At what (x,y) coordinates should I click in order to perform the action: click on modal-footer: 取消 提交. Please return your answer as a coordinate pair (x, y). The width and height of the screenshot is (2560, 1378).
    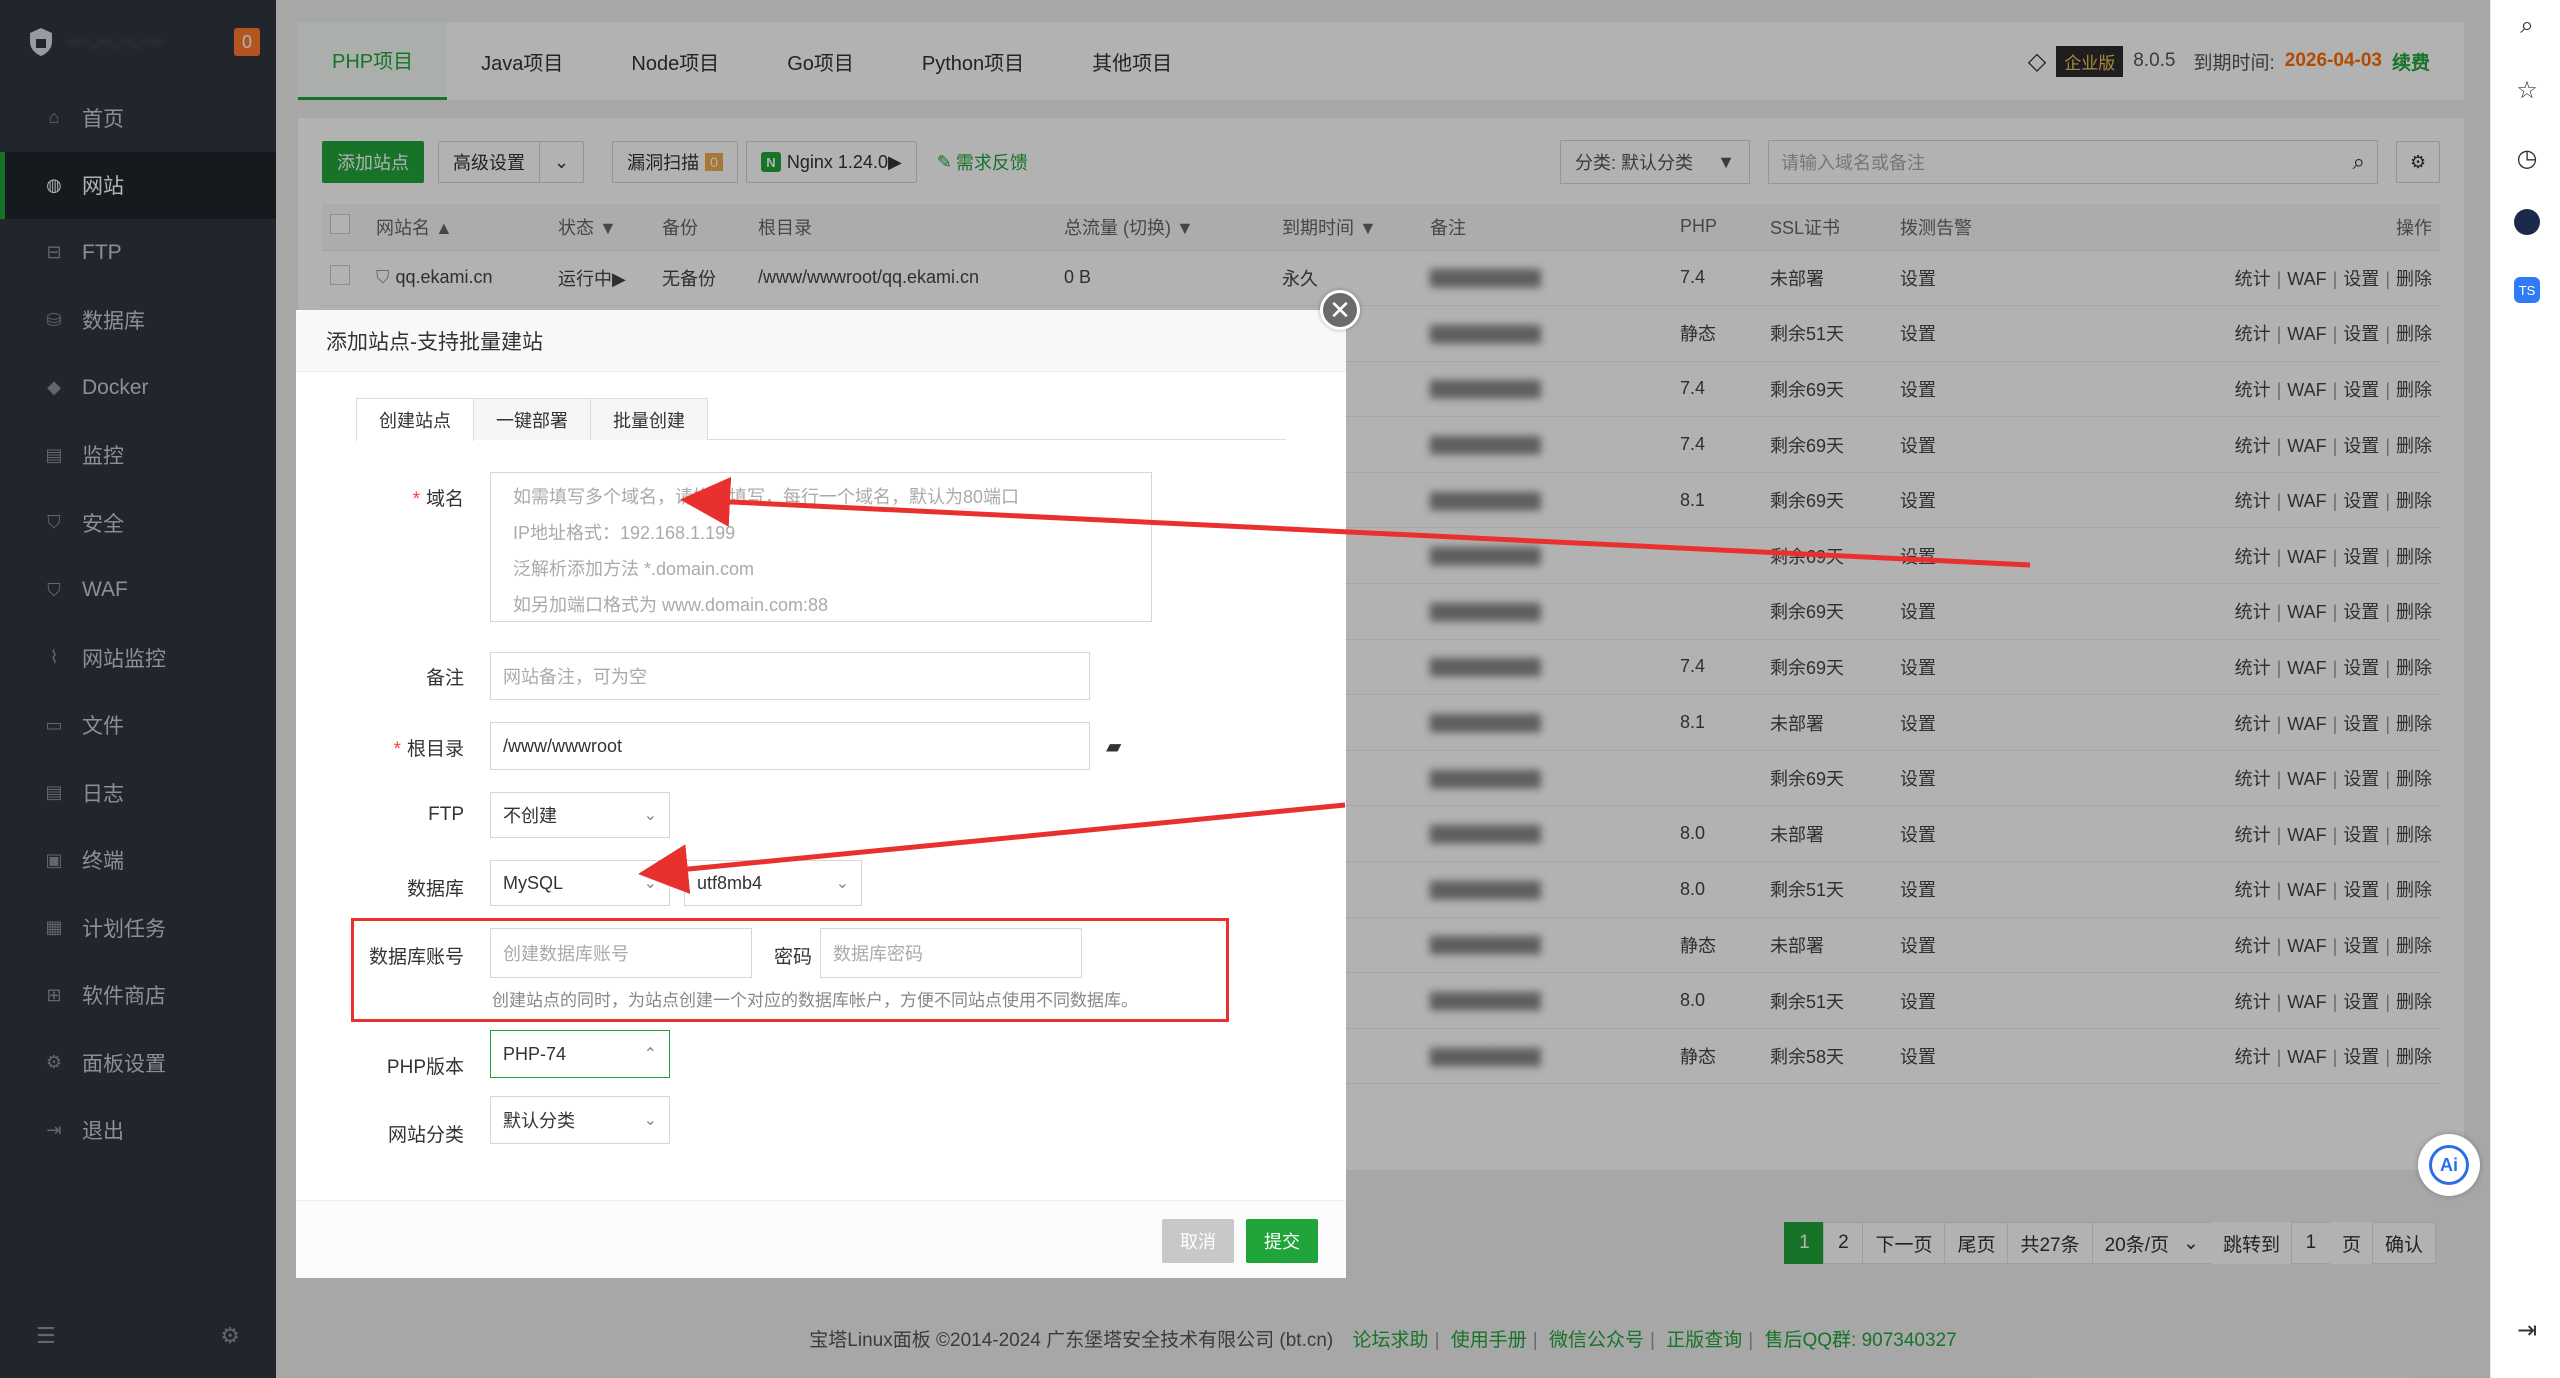
    Looking at the image, I should click on (821, 1239).